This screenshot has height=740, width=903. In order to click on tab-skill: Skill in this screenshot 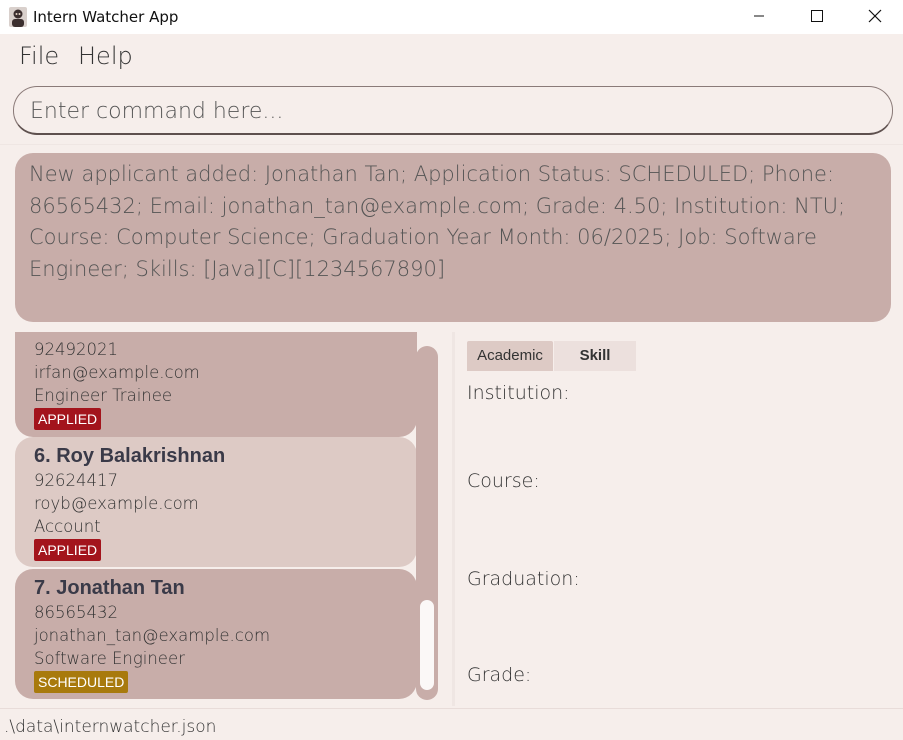, I will do `click(595, 356)`.